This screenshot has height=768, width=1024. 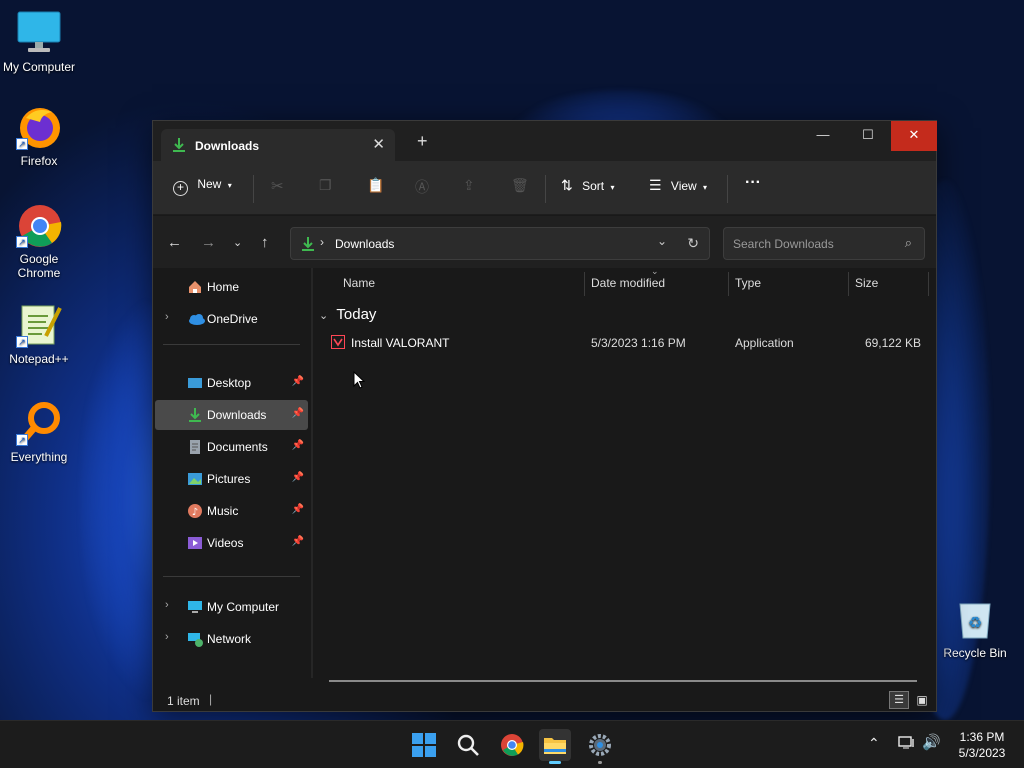 What do you see at coordinates (195, 607) in the screenshot?
I see `monitor-icon` at bounding box center [195, 607].